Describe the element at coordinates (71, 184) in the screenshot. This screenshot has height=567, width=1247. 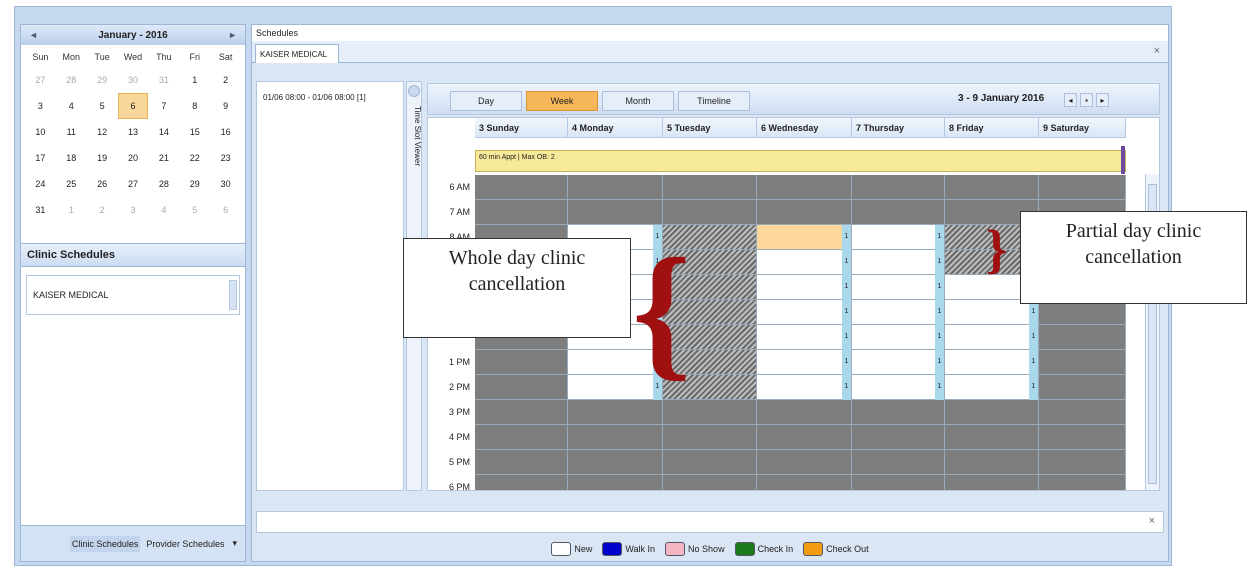
I see `calendar-day: 25` at that location.